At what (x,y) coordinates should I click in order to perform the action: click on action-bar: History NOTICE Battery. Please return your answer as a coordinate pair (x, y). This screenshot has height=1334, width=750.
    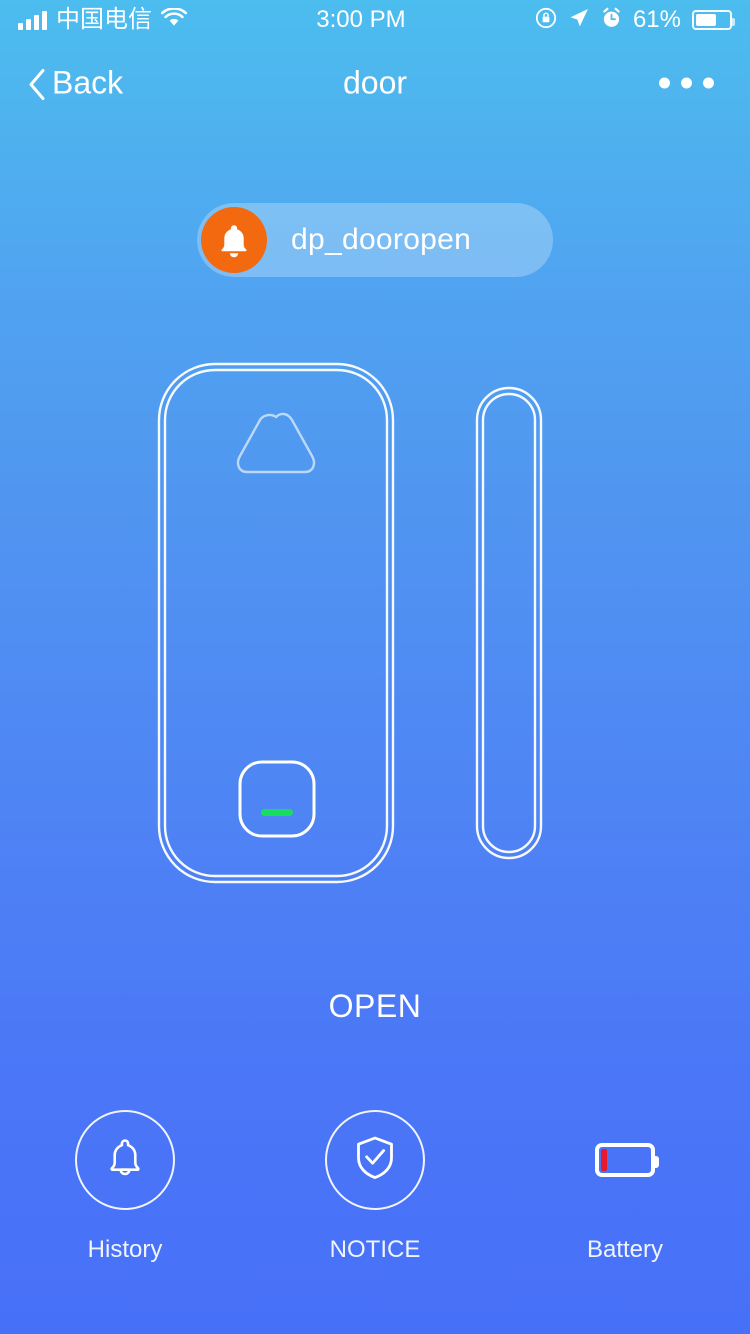
    Looking at the image, I should click on (375, 1187).